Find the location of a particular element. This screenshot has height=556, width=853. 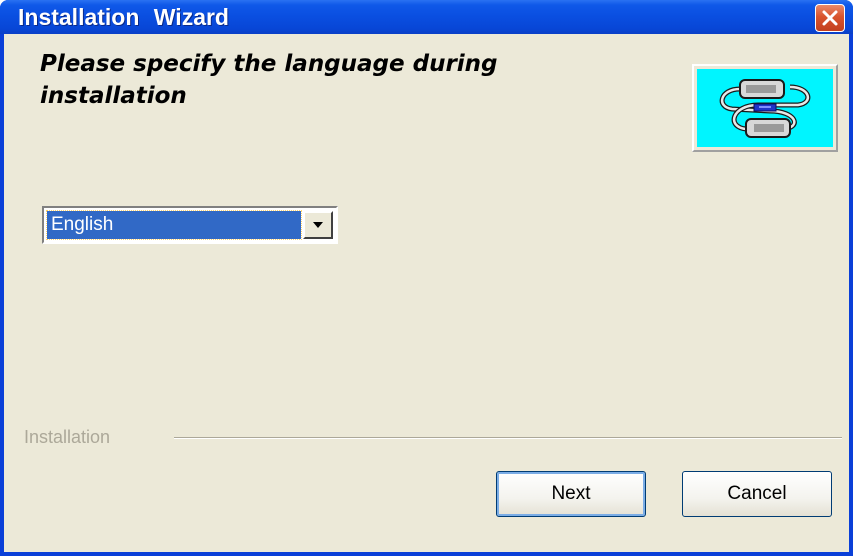

window-title: Installation Wizard is located at coordinates (123, 17).